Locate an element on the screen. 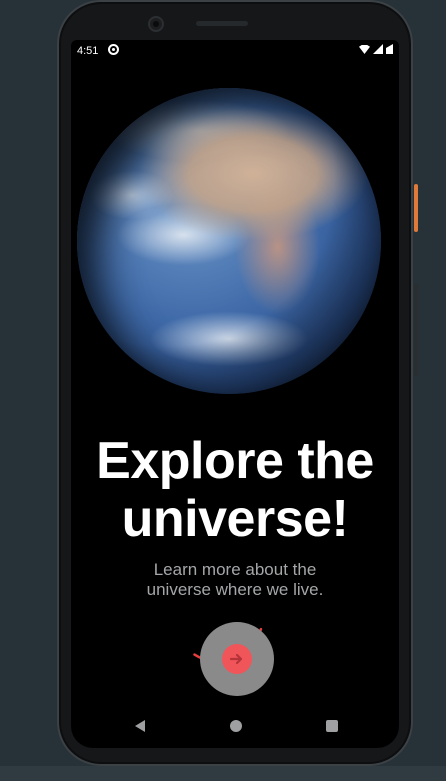 The image size is (446, 781). signal-icon is located at coordinates (378, 49).